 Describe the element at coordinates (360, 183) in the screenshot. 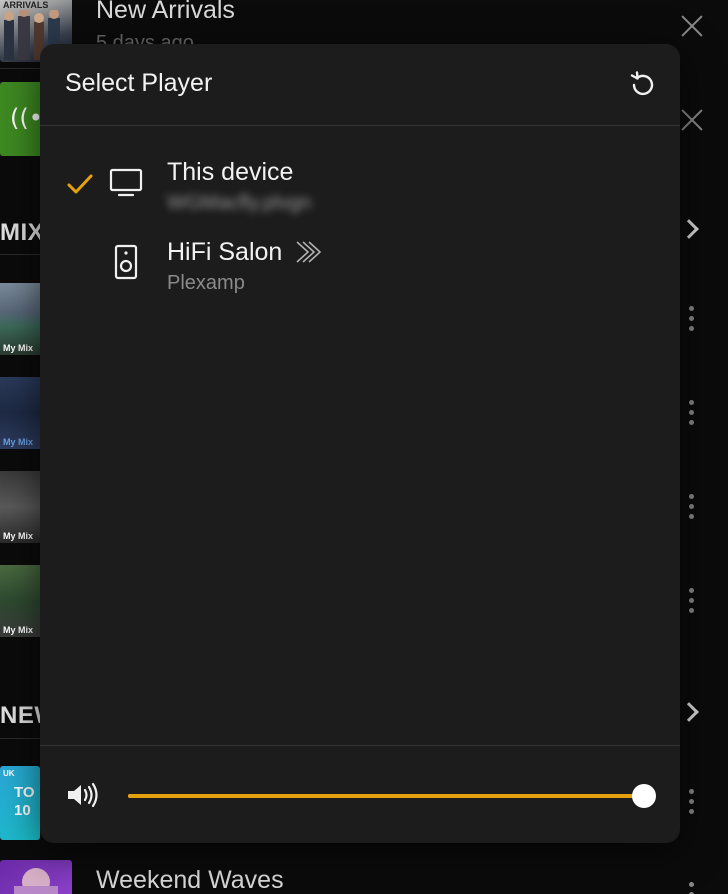

I see `player-row-this-device: This device WGMacfly.plvgn` at that location.